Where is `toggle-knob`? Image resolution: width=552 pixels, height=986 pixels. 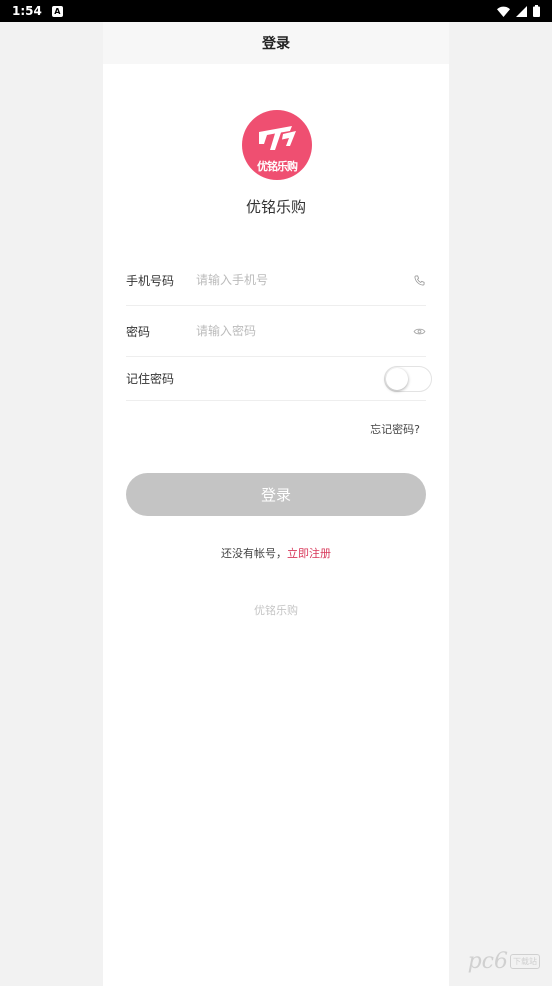 toggle-knob is located at coordinates (397, 379).